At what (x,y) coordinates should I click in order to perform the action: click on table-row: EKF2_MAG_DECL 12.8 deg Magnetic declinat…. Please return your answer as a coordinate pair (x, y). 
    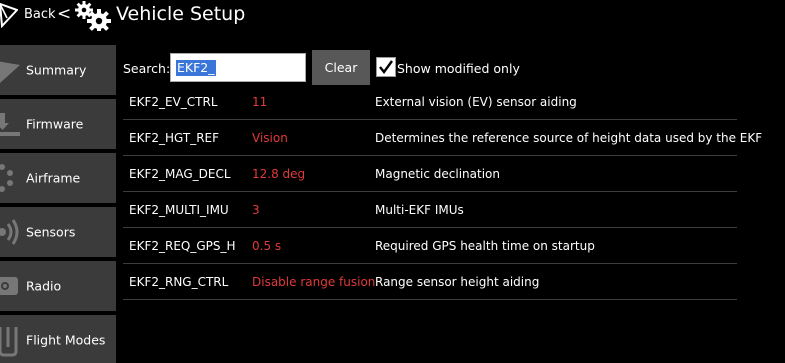
    Looking at the image, I should click on (430, 174).